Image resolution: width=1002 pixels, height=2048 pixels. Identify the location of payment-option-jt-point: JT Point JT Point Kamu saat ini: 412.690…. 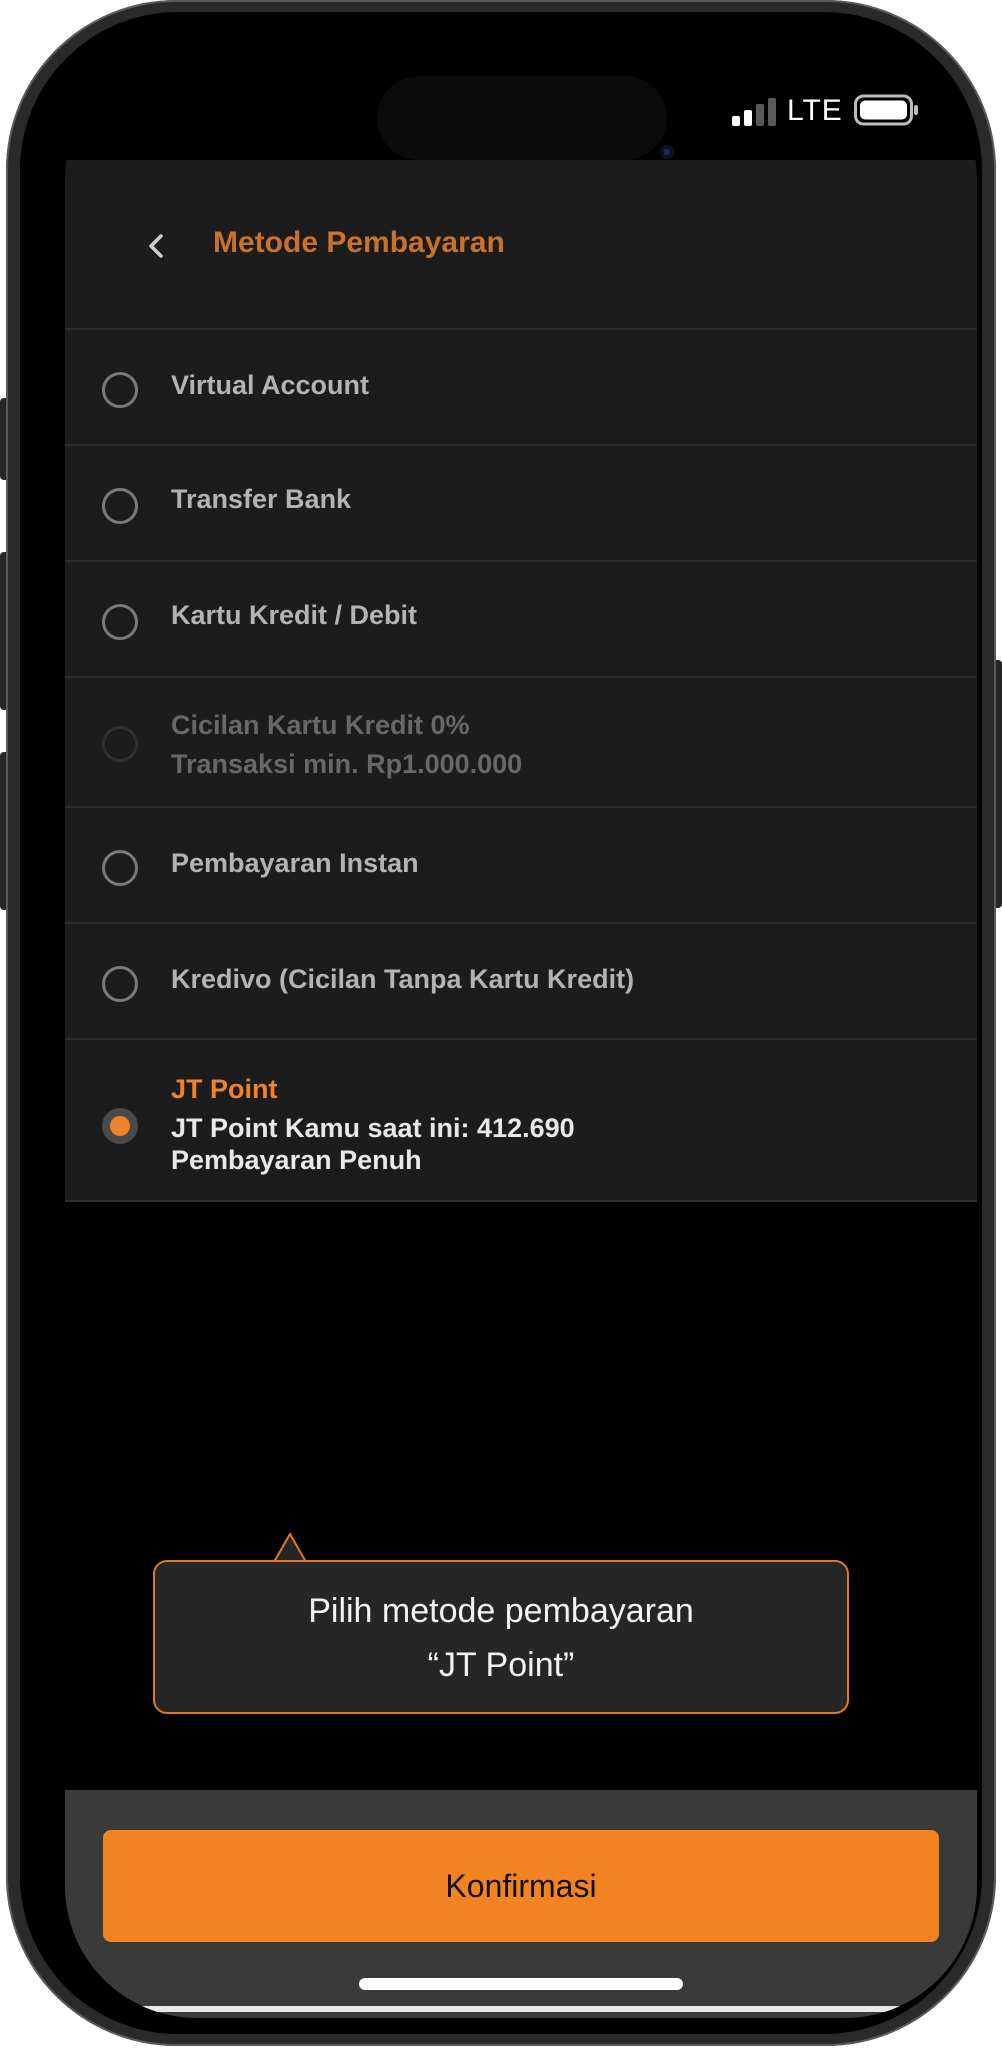
(521, 1121).